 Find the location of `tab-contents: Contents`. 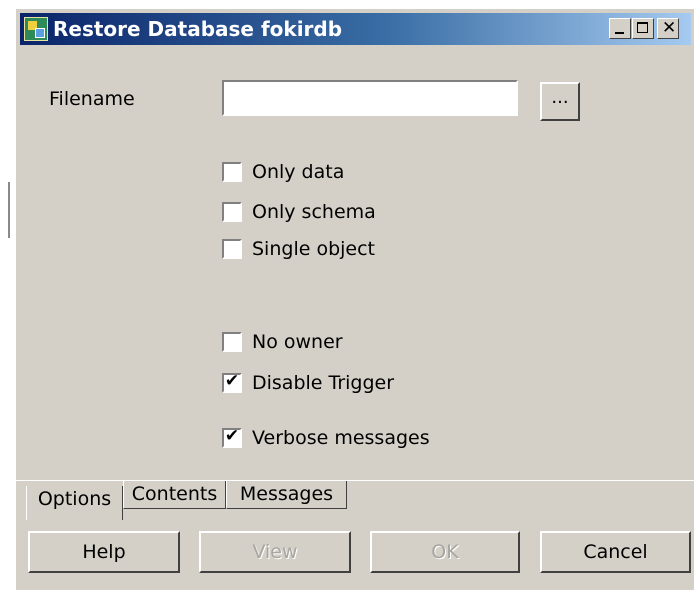

tab-contents: Contents is located at coordinates (174, 495).